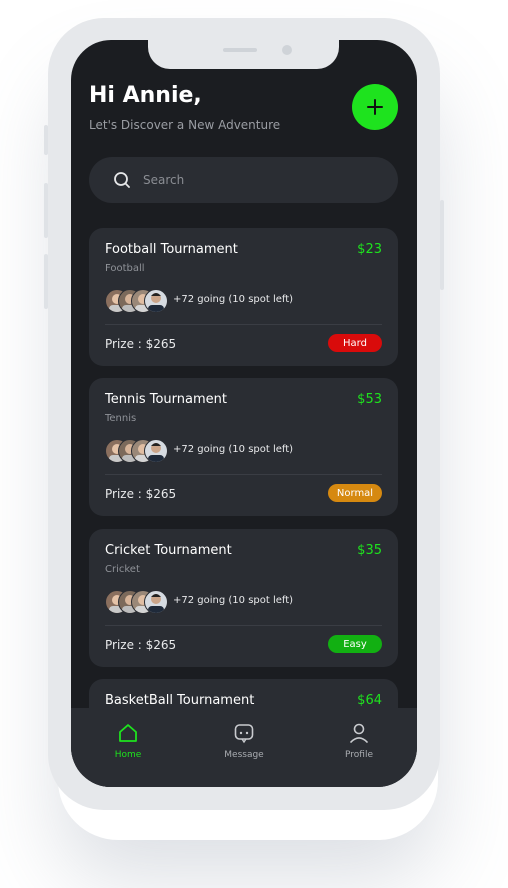  I want to click on tournament-title: BasketBall Tournament, so click(180, 700).